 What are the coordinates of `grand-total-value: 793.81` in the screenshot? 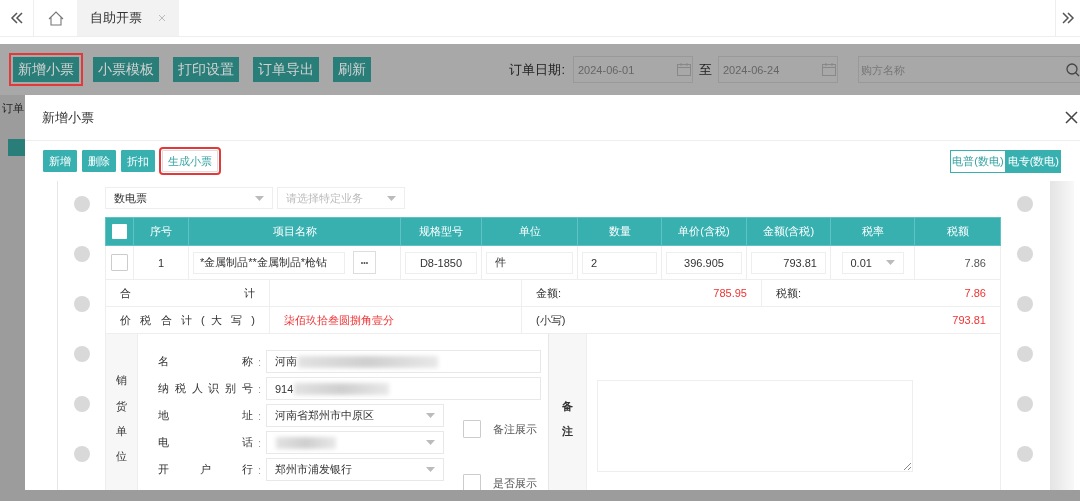 It's located at (969, 320).